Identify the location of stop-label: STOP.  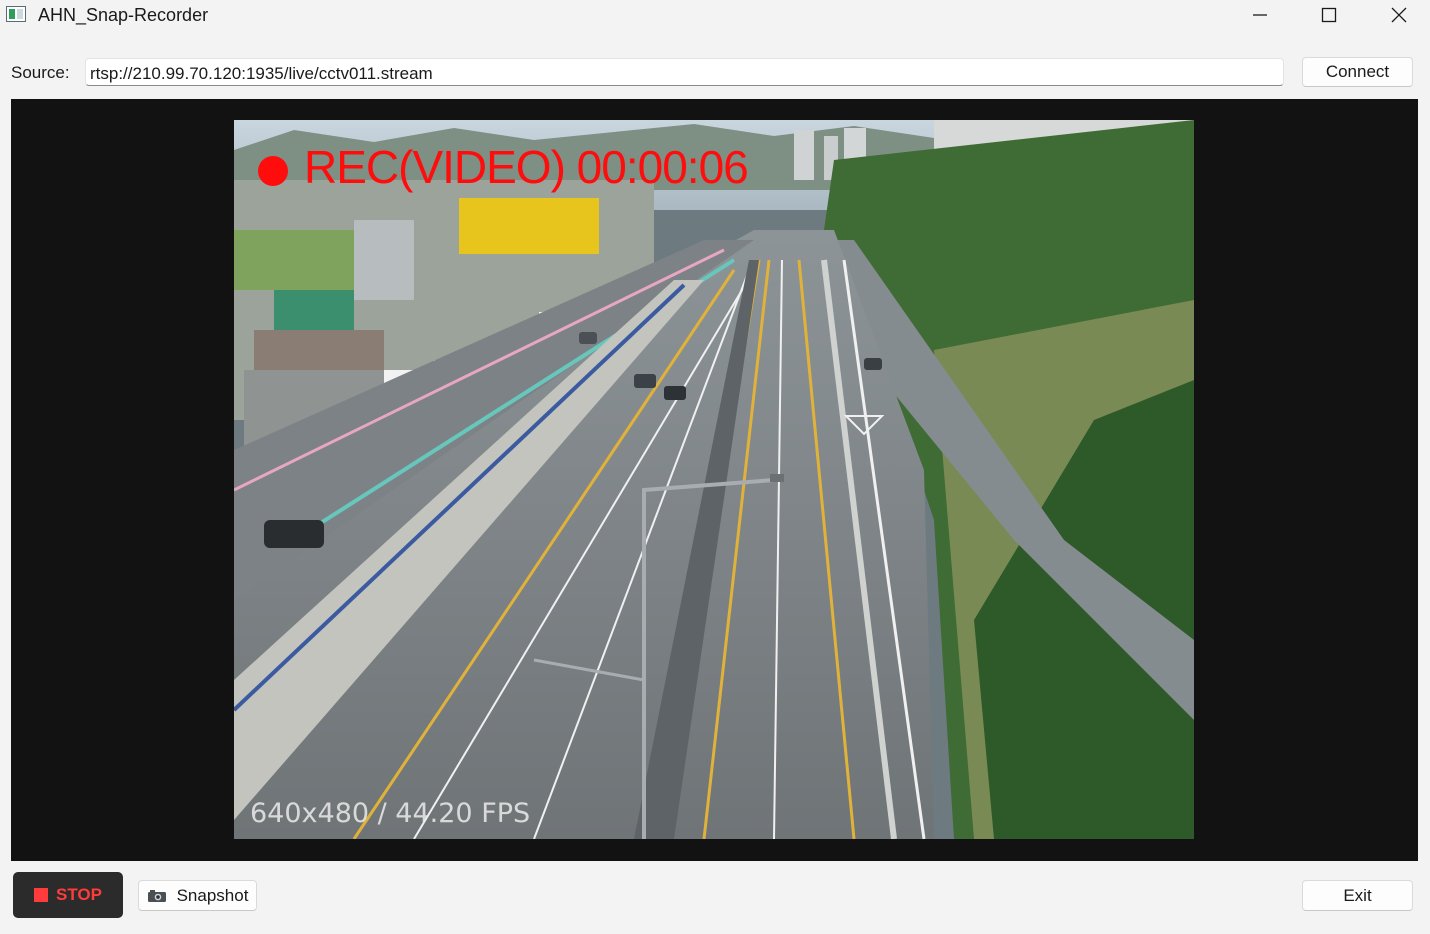
(79, 894).